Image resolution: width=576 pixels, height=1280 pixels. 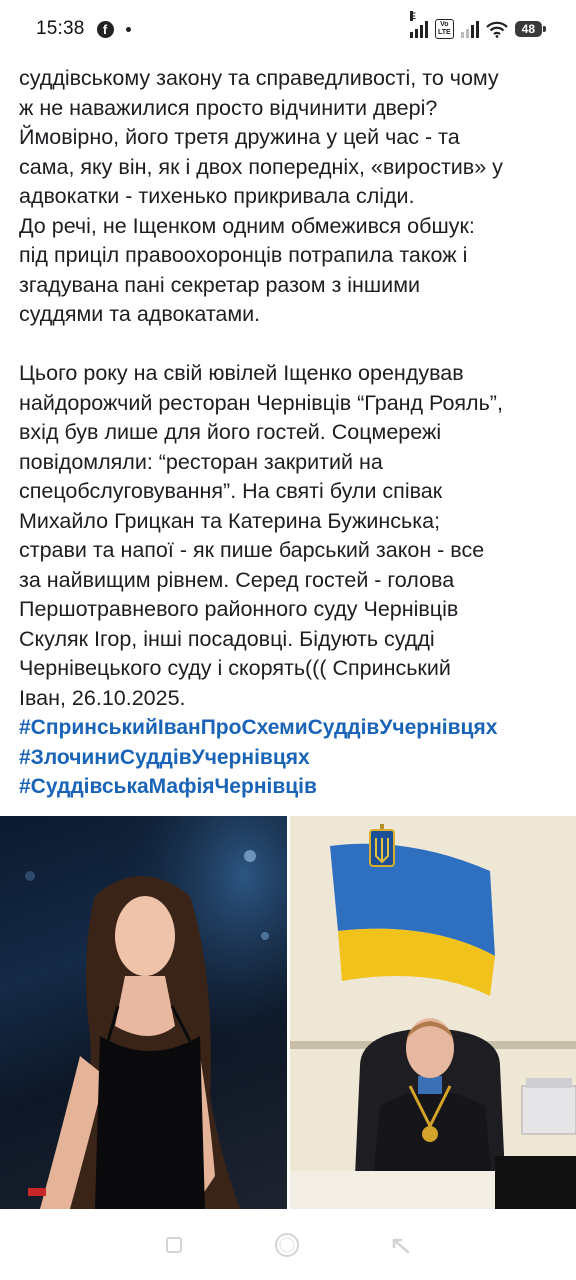 I want to click on text-line: Михайло Грицкан та Катерина Бужинська;, so click(x=230, y=520).